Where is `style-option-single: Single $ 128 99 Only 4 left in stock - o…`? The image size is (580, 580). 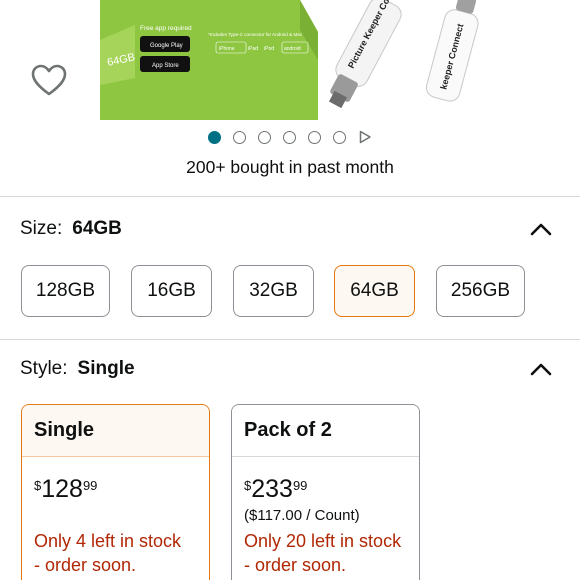
style-option-single: Single $ 128 99 Only 4 left in stock - o… is located at coordinates (115, 492).